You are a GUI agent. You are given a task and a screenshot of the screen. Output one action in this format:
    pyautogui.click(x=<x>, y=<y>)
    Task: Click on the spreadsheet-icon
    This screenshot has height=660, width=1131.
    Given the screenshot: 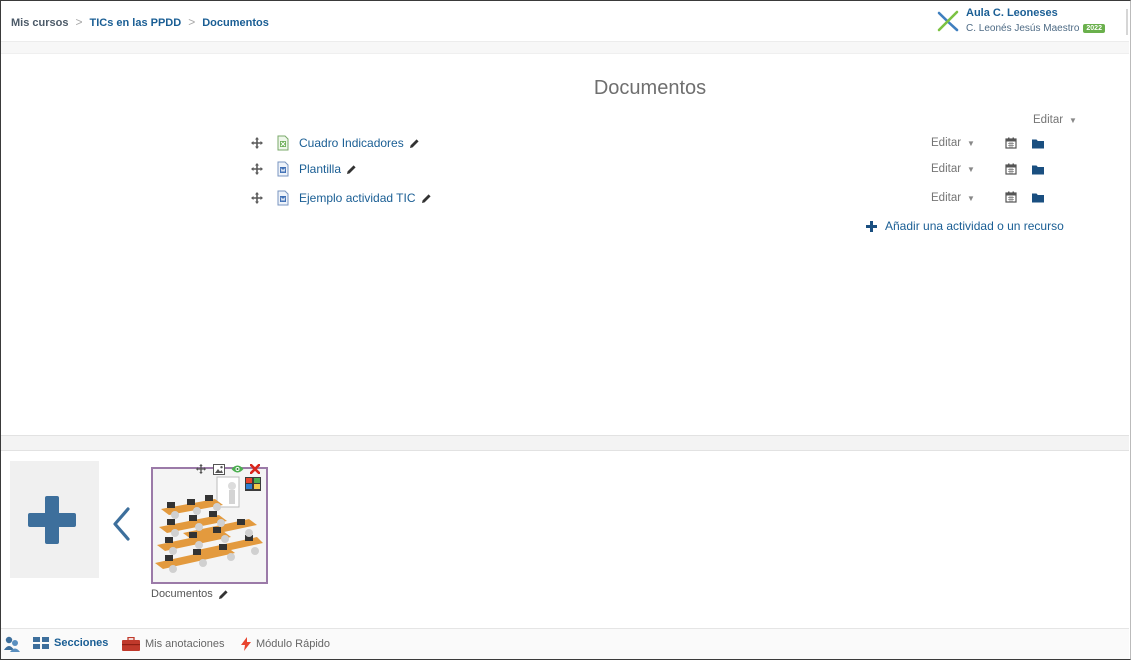 What is the action you would take?
    pyautogui.click(x=283, y=143)
    